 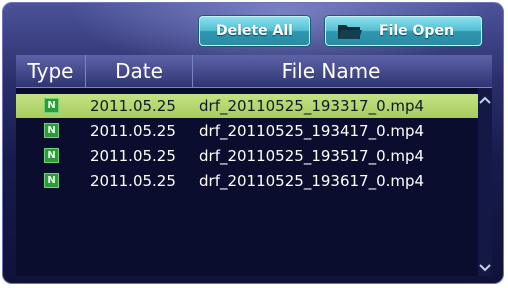 What do you see at coordinates (485, 101) in the screenshot?
I see `chevron-up-icon` at bounding box center [485, 101].